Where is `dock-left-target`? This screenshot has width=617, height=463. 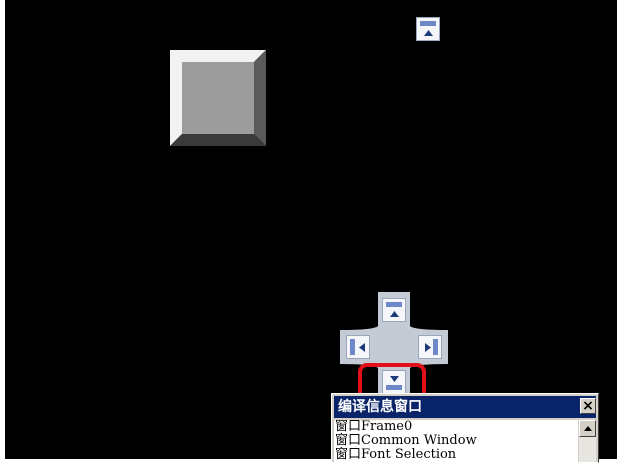
dock-left-target is located at coordinates (358, 347).